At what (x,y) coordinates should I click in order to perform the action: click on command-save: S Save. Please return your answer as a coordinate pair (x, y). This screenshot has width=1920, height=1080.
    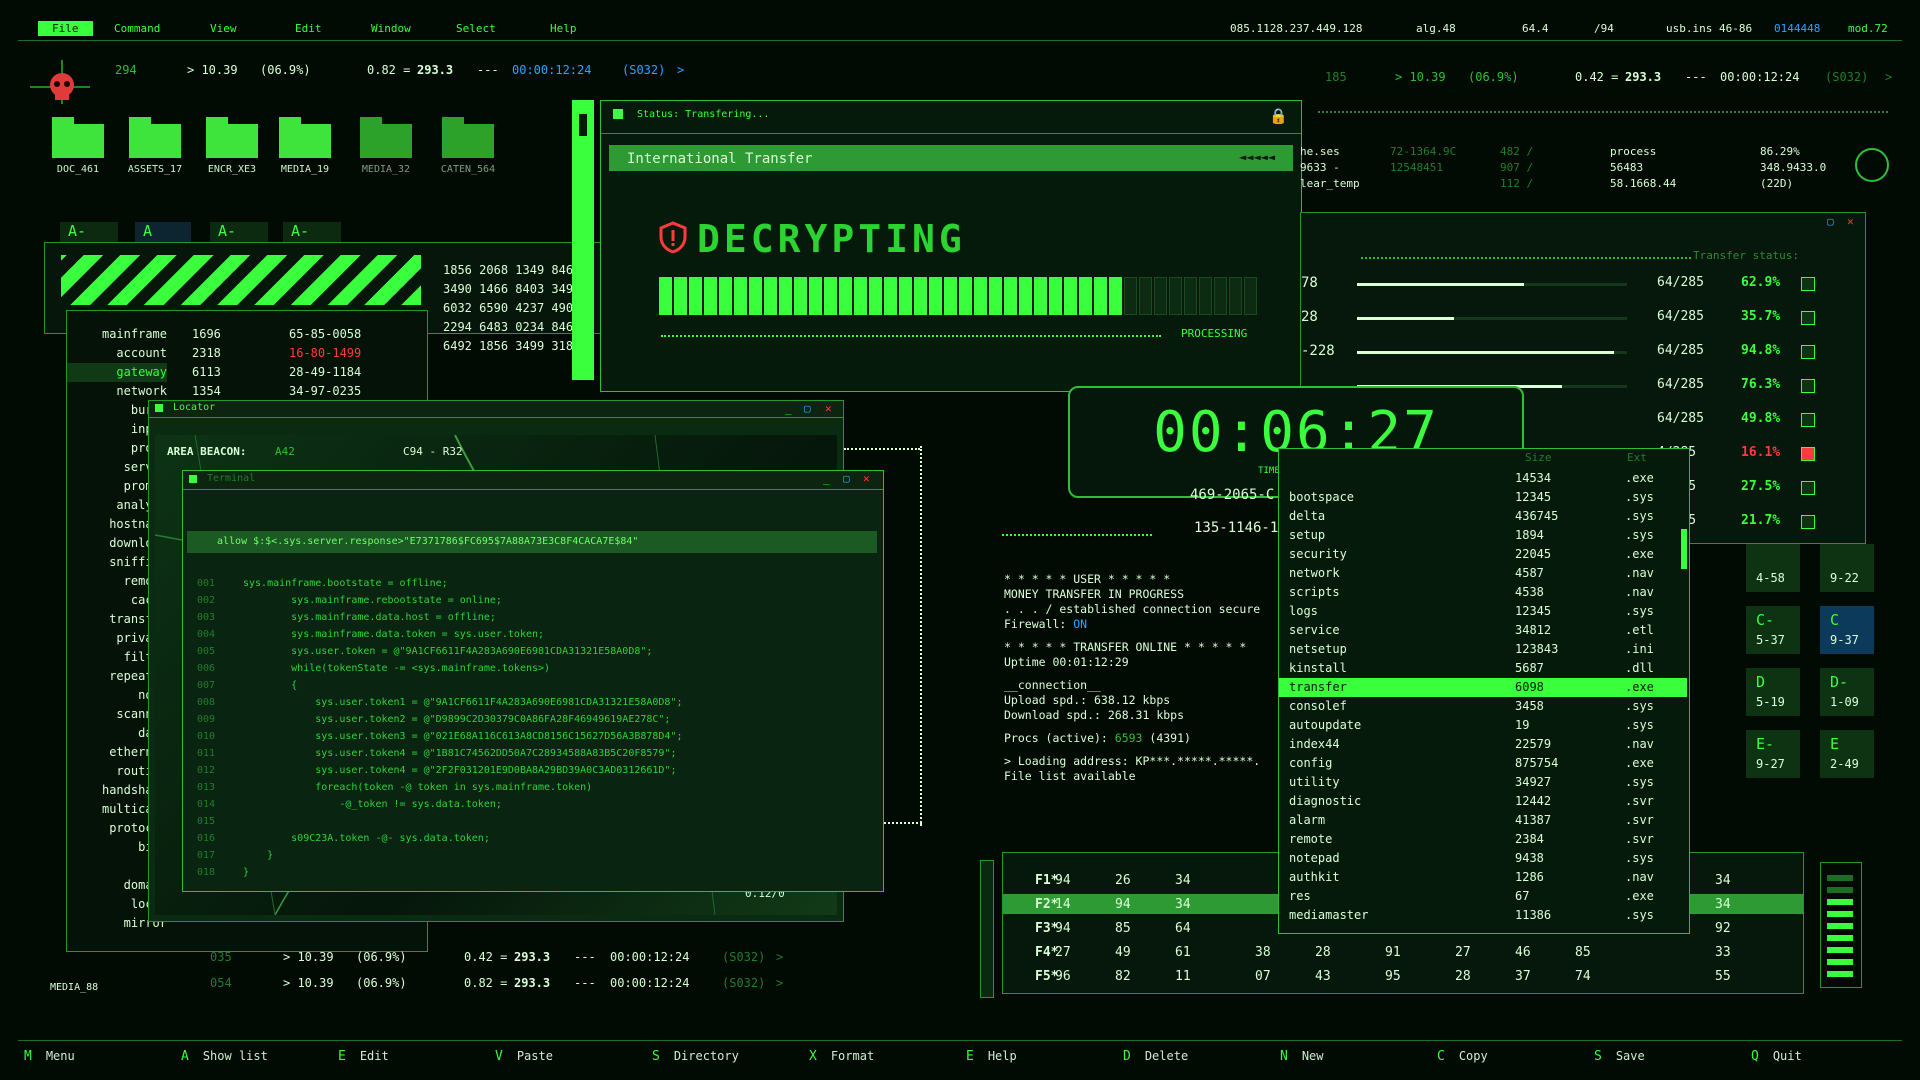
    Looking at the image, I should click on (1619, 1056).